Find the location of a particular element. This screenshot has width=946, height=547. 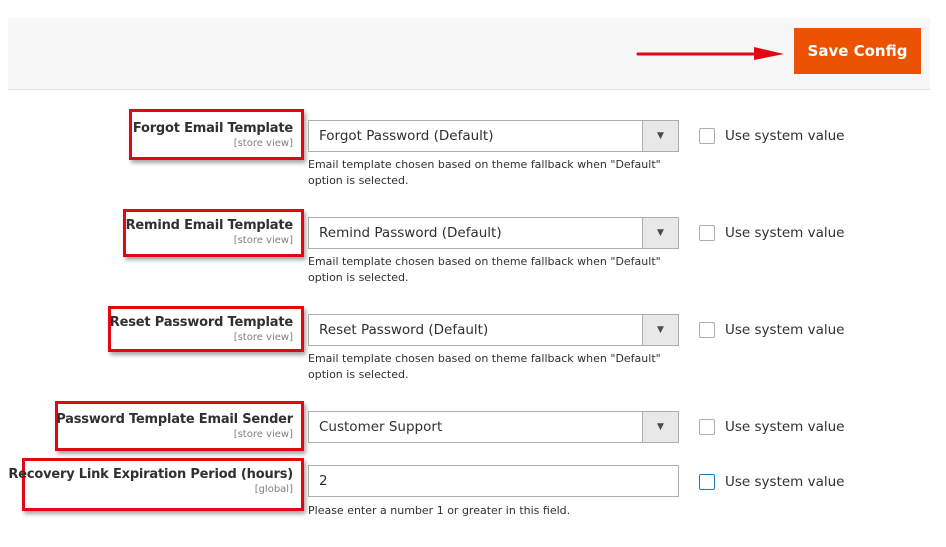

select-value: Customer Support is located at coordinates (381, 427).